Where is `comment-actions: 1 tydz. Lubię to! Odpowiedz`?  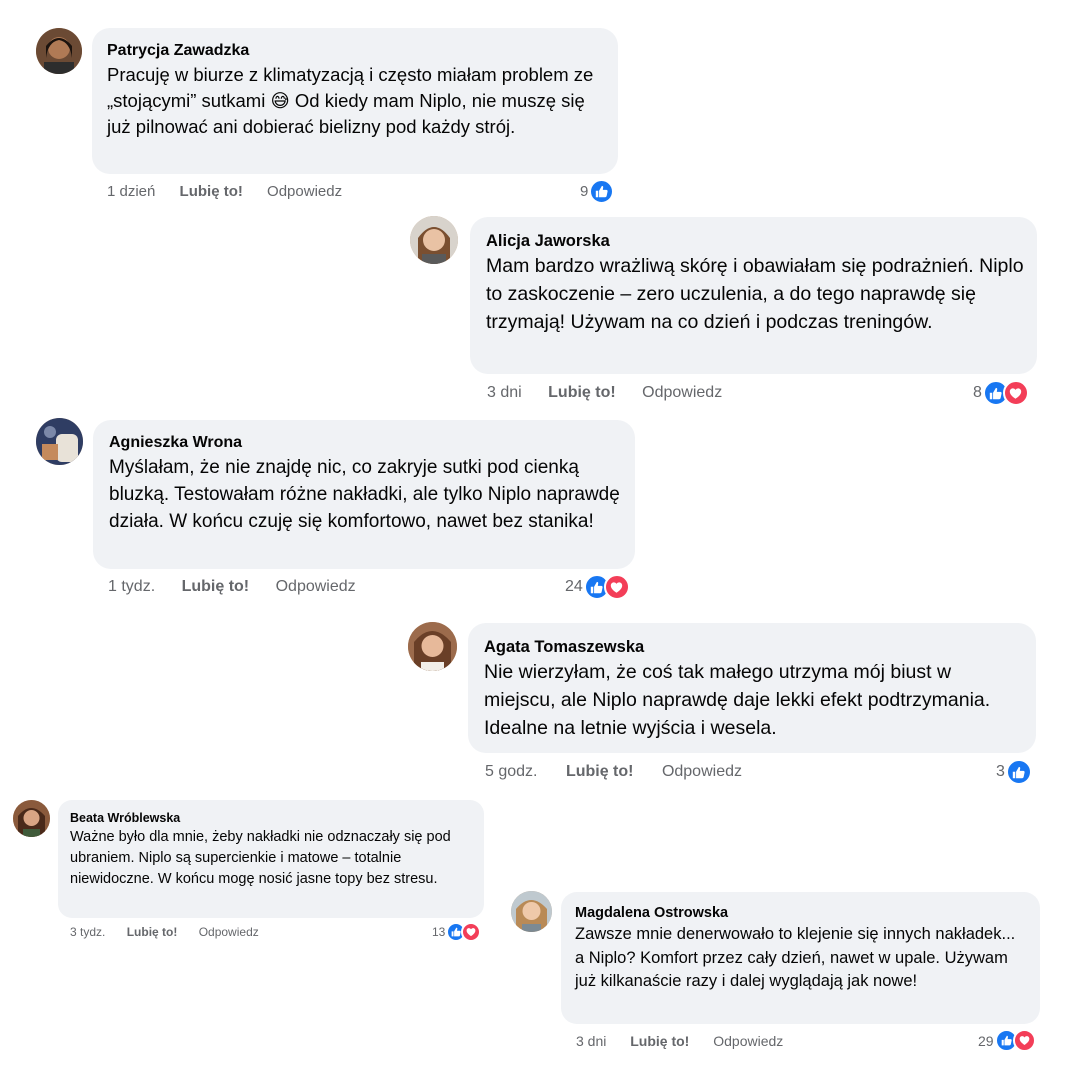
comment-actions: 1 tydz. Lubię to! Odpowiedz is located at coordinates (232, 587).